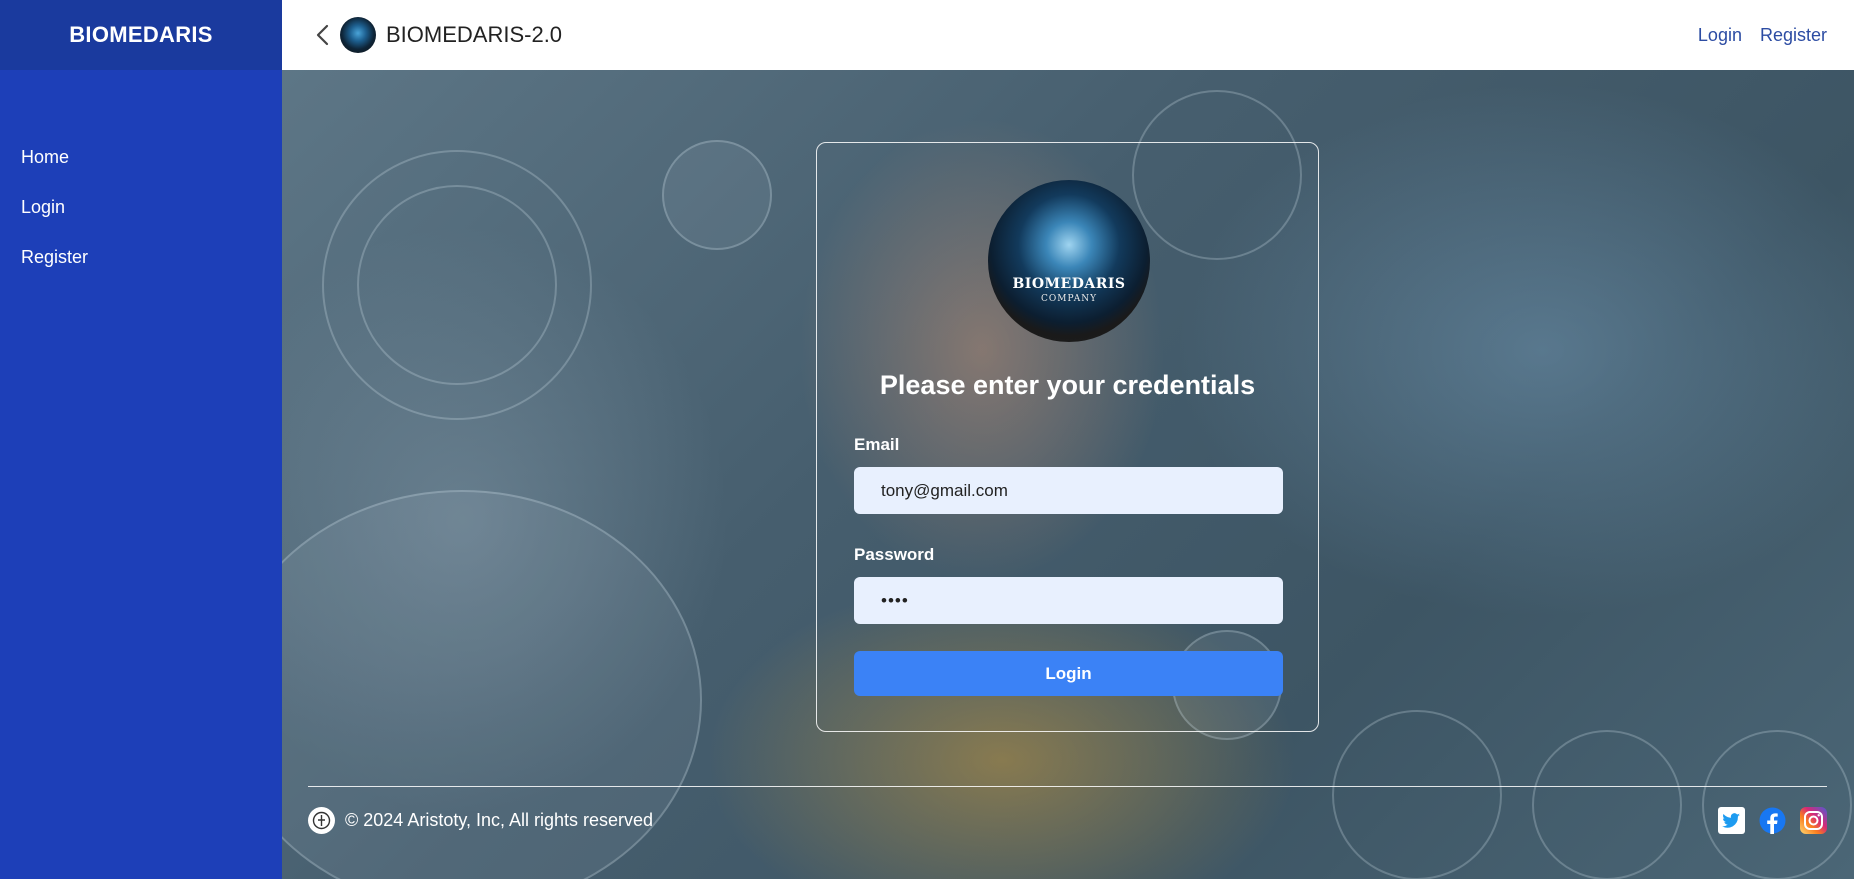 This screenshot has height=879, width=1854. I want to click on header-links: Login Register, so click(1762, 35).